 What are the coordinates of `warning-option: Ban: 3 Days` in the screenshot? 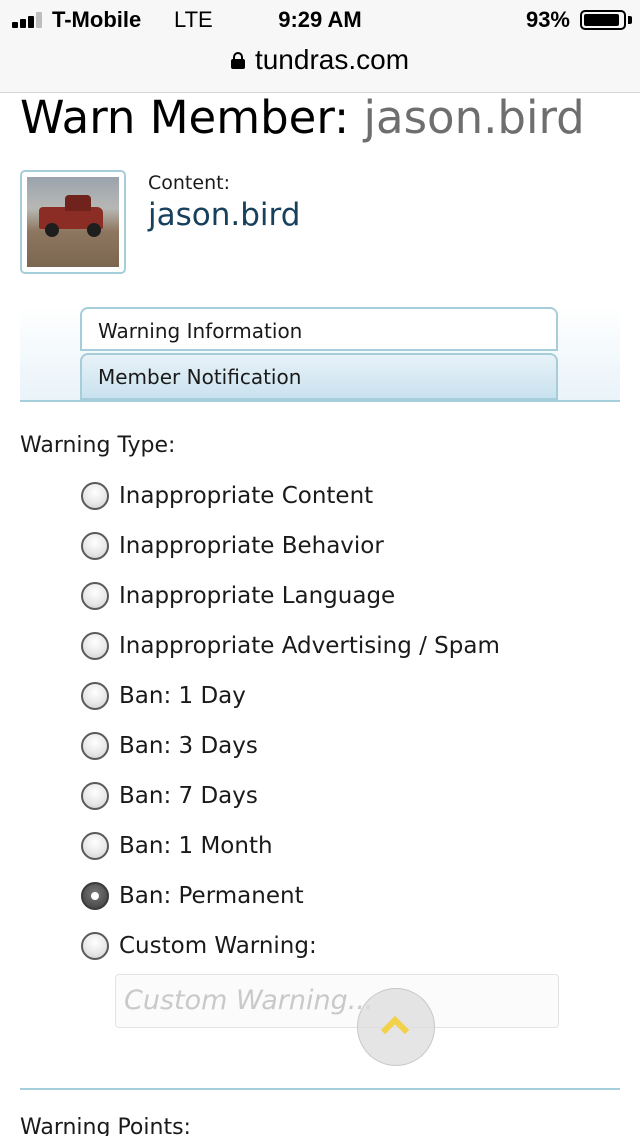 It's located at (169, 746).